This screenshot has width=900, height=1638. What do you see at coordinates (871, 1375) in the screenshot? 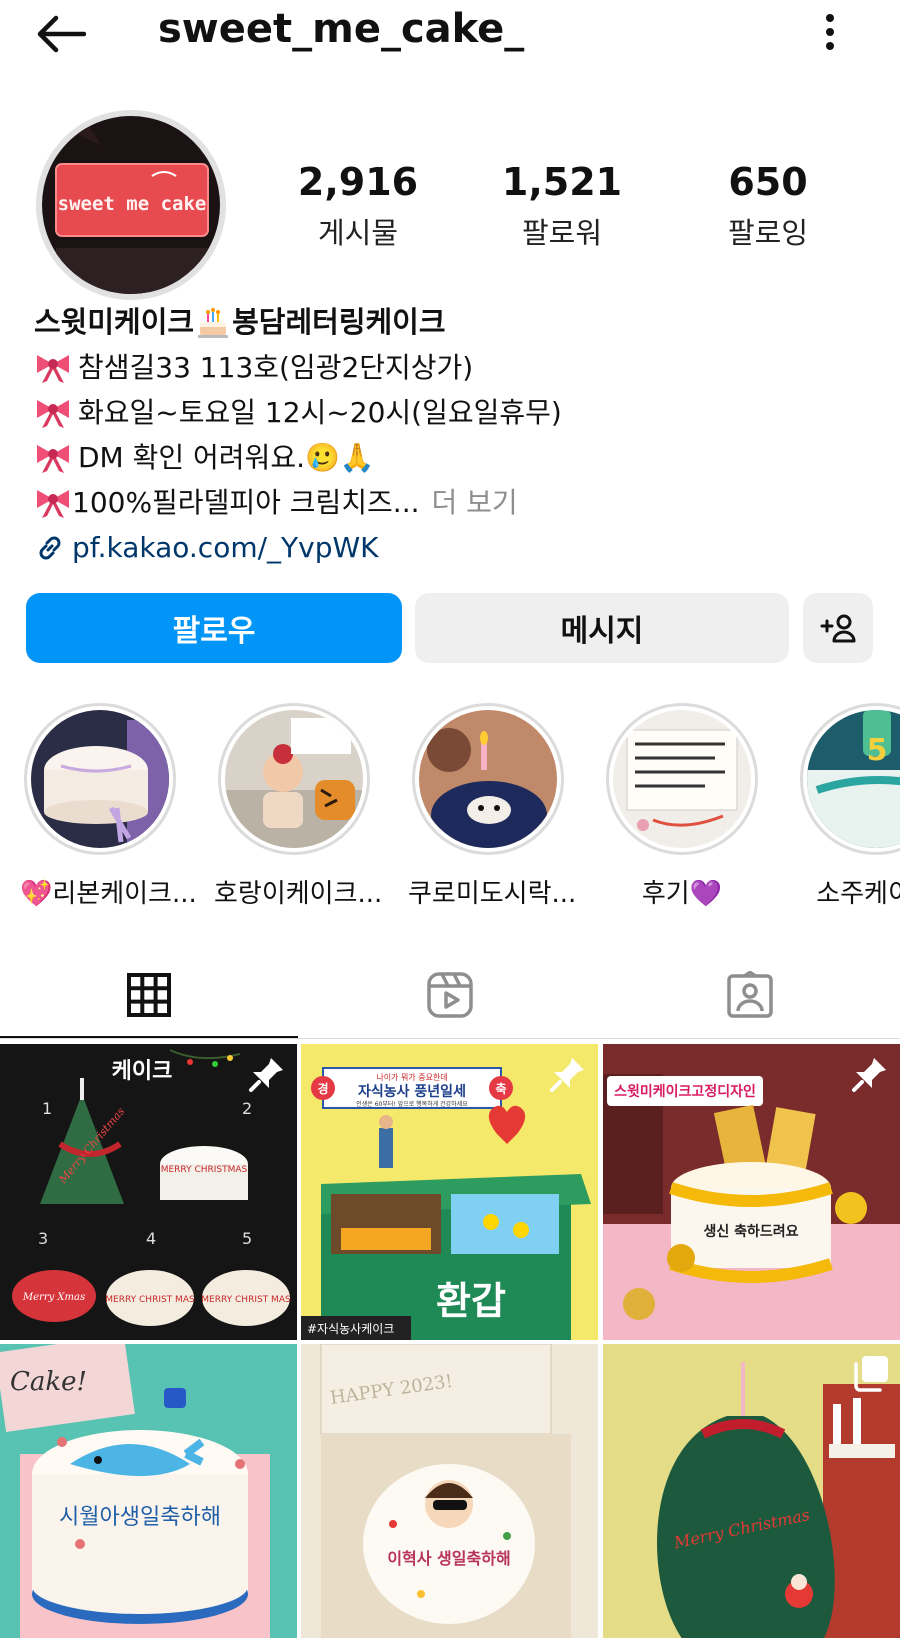
I see `multiple-photos-icon` at bounding box center [871, 1375].